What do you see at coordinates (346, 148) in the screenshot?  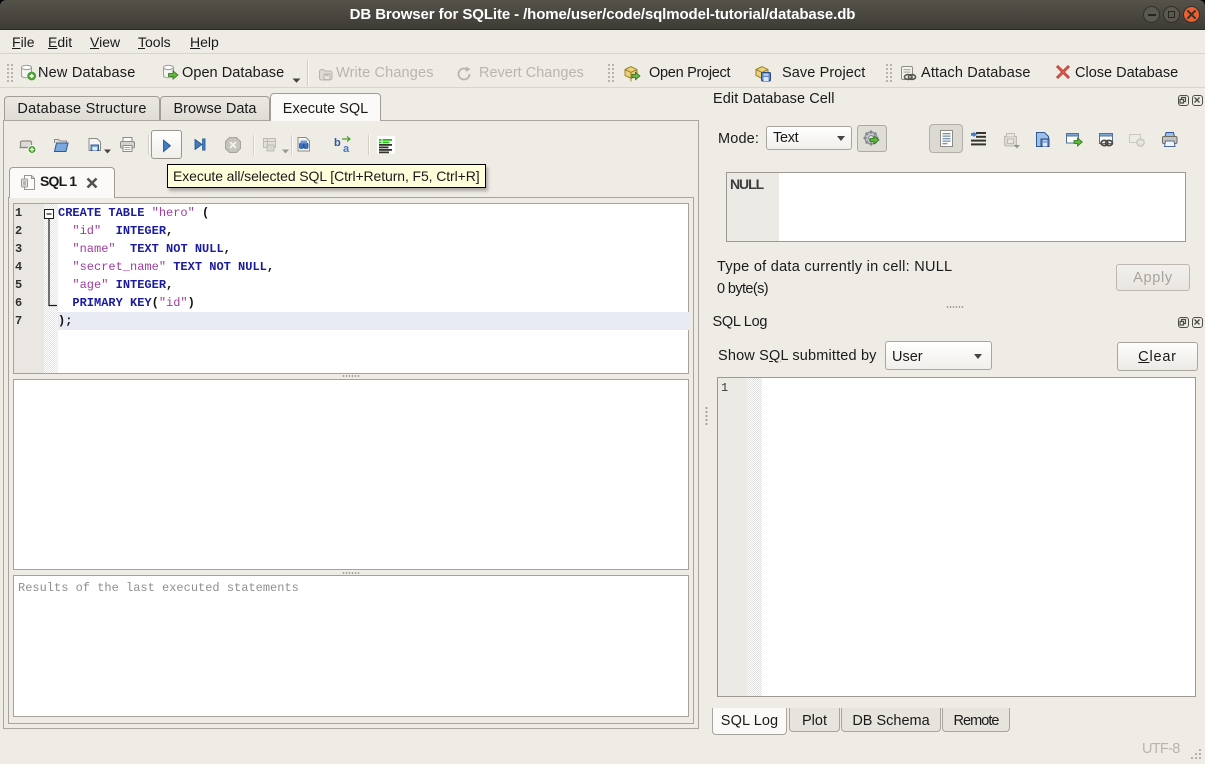 I see `svg-text: a` at bounding box center [346, 148].